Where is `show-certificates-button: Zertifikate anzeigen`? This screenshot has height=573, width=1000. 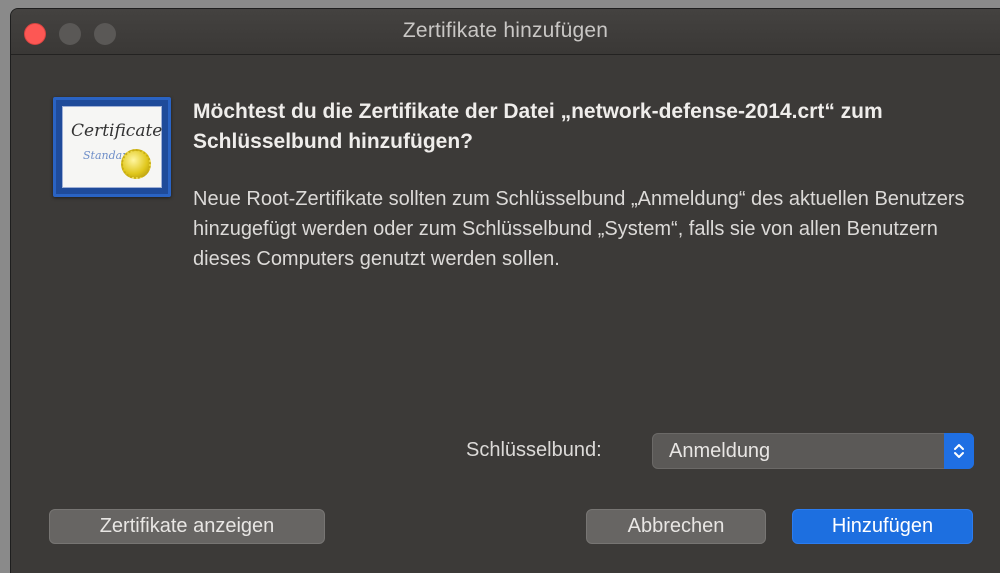 show-certificates-button: Zertifikate anzeigen is located at coordinates (187, 526).